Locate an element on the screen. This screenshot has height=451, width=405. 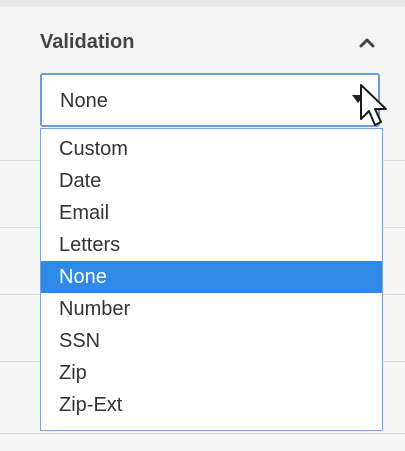
chevron-up-icon is located at coordinates (367, 43).